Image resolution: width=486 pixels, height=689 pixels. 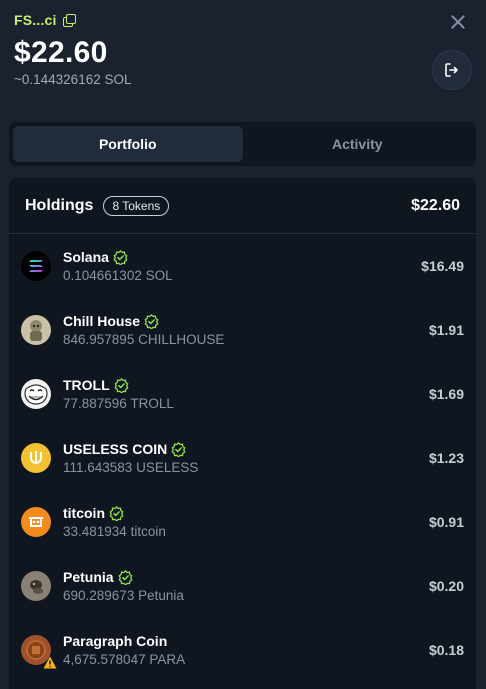 What do you see at coordinates (36, 266) in the screenshot?
I see `solana-icon` at bounding box center [36, 266].